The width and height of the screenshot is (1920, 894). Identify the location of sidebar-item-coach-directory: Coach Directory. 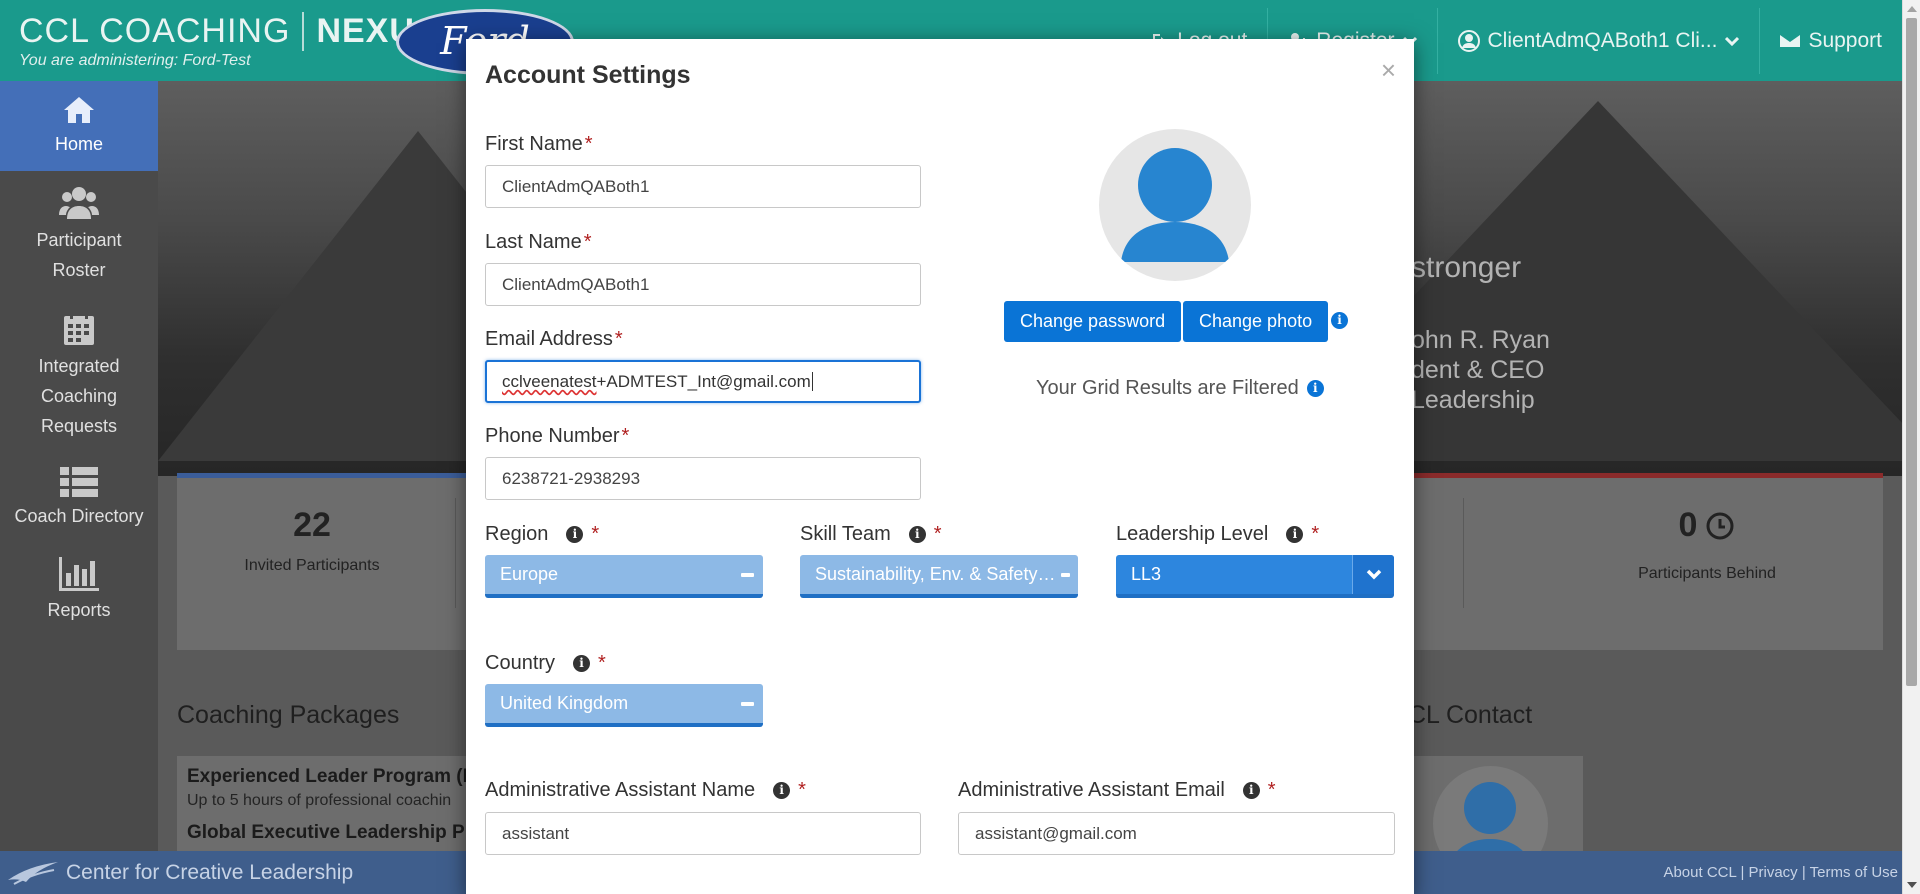
(79, 498).